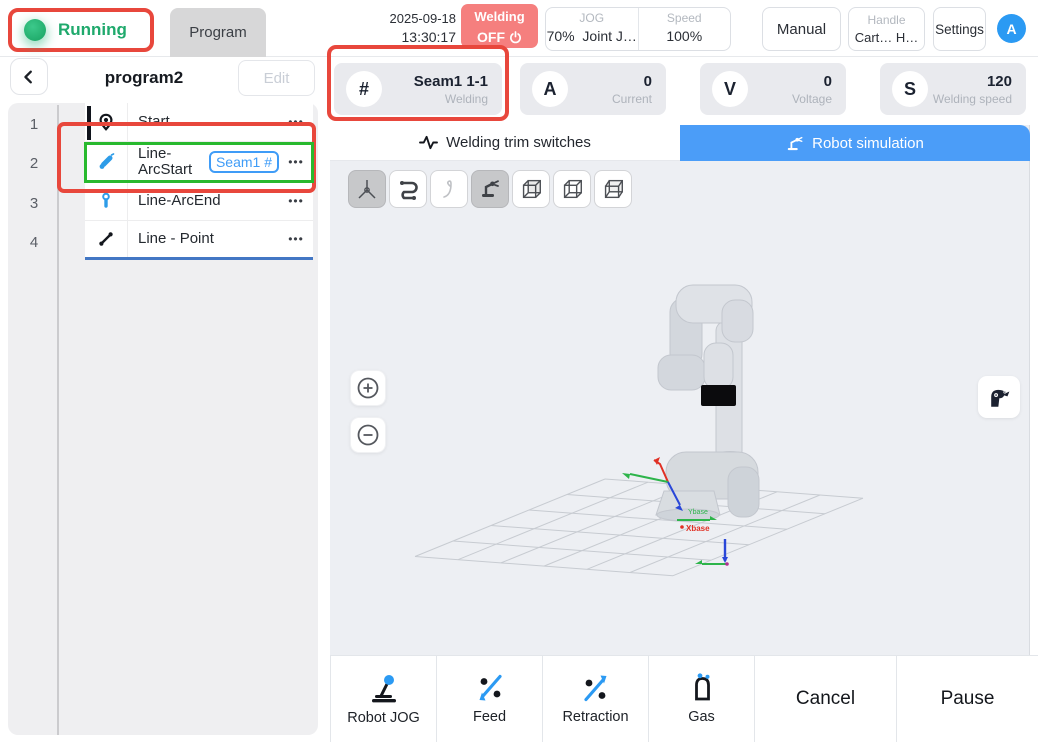 This screenshot has width=1038, height=742. Describe the element at coordinates (34, 203) in the screenshot. I see `row-number-3: 3` at that location.